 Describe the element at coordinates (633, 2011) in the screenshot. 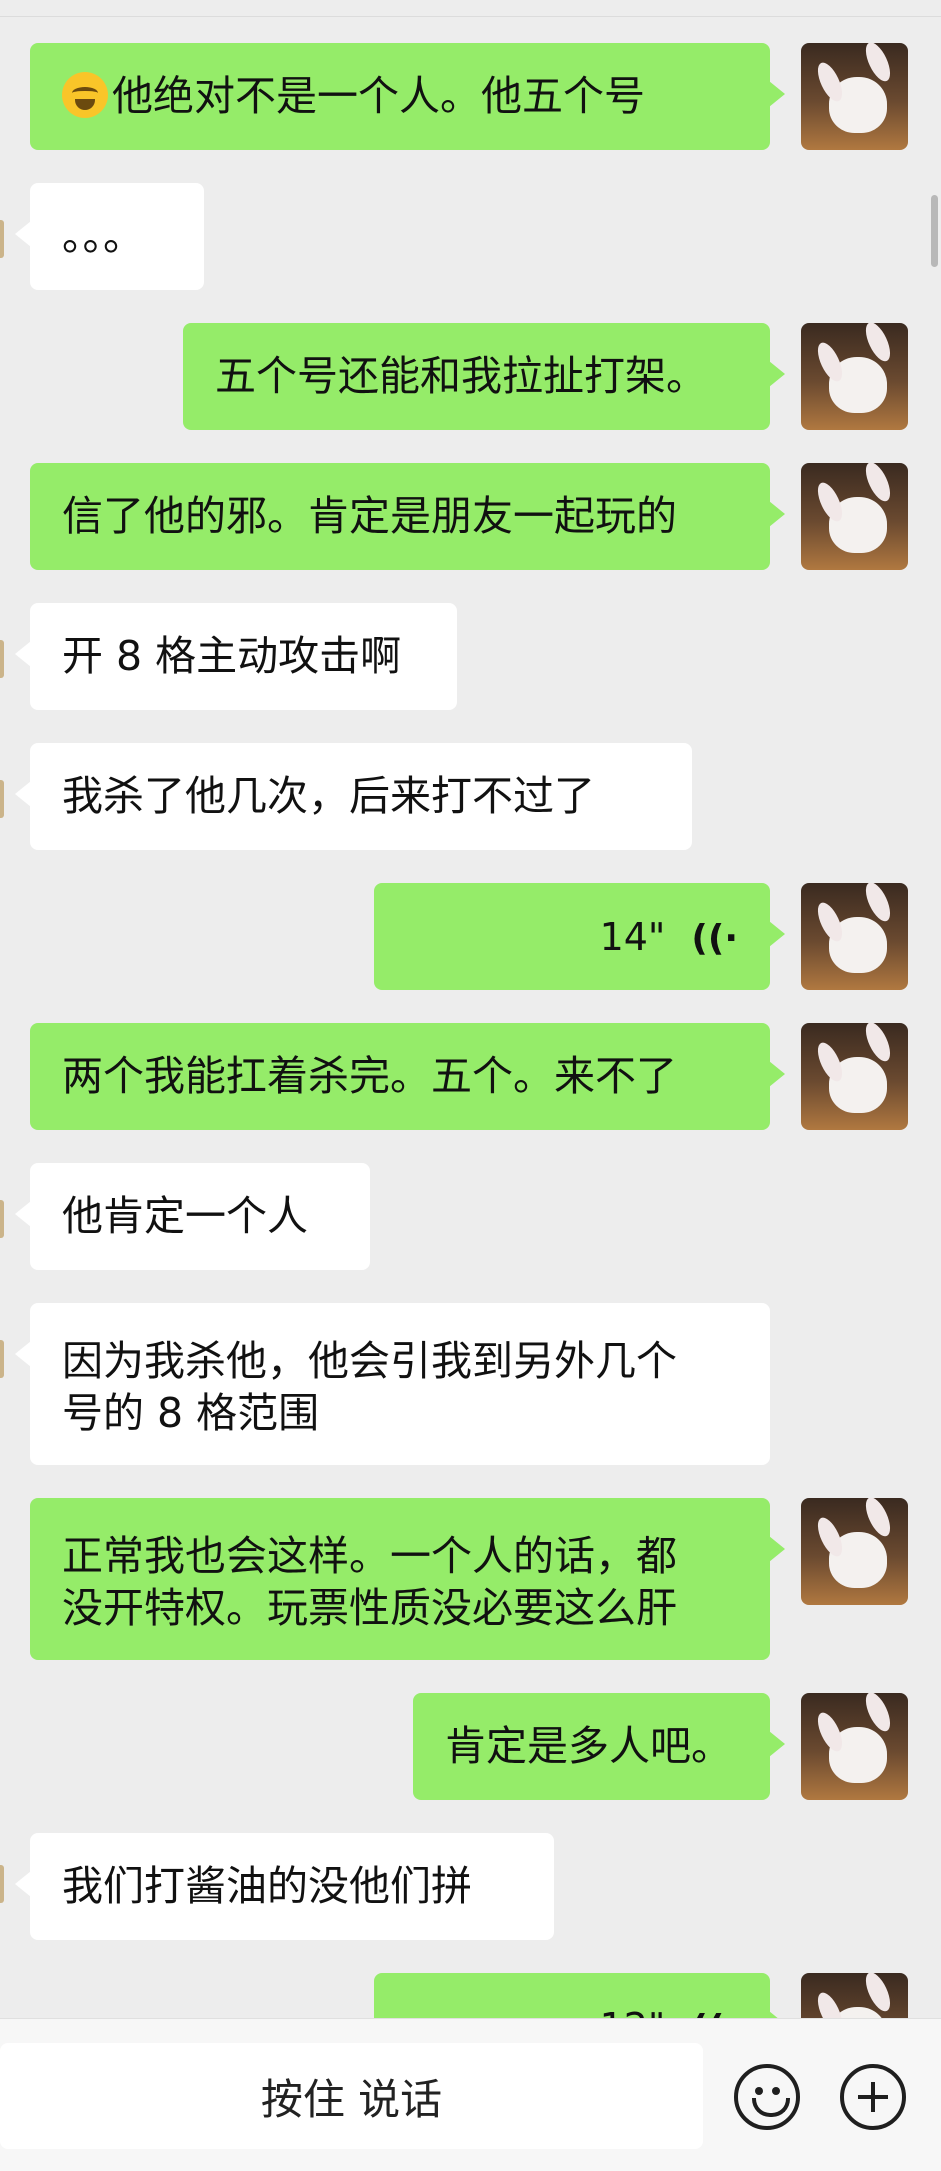

I see `voice-duration: 12"` at that location.